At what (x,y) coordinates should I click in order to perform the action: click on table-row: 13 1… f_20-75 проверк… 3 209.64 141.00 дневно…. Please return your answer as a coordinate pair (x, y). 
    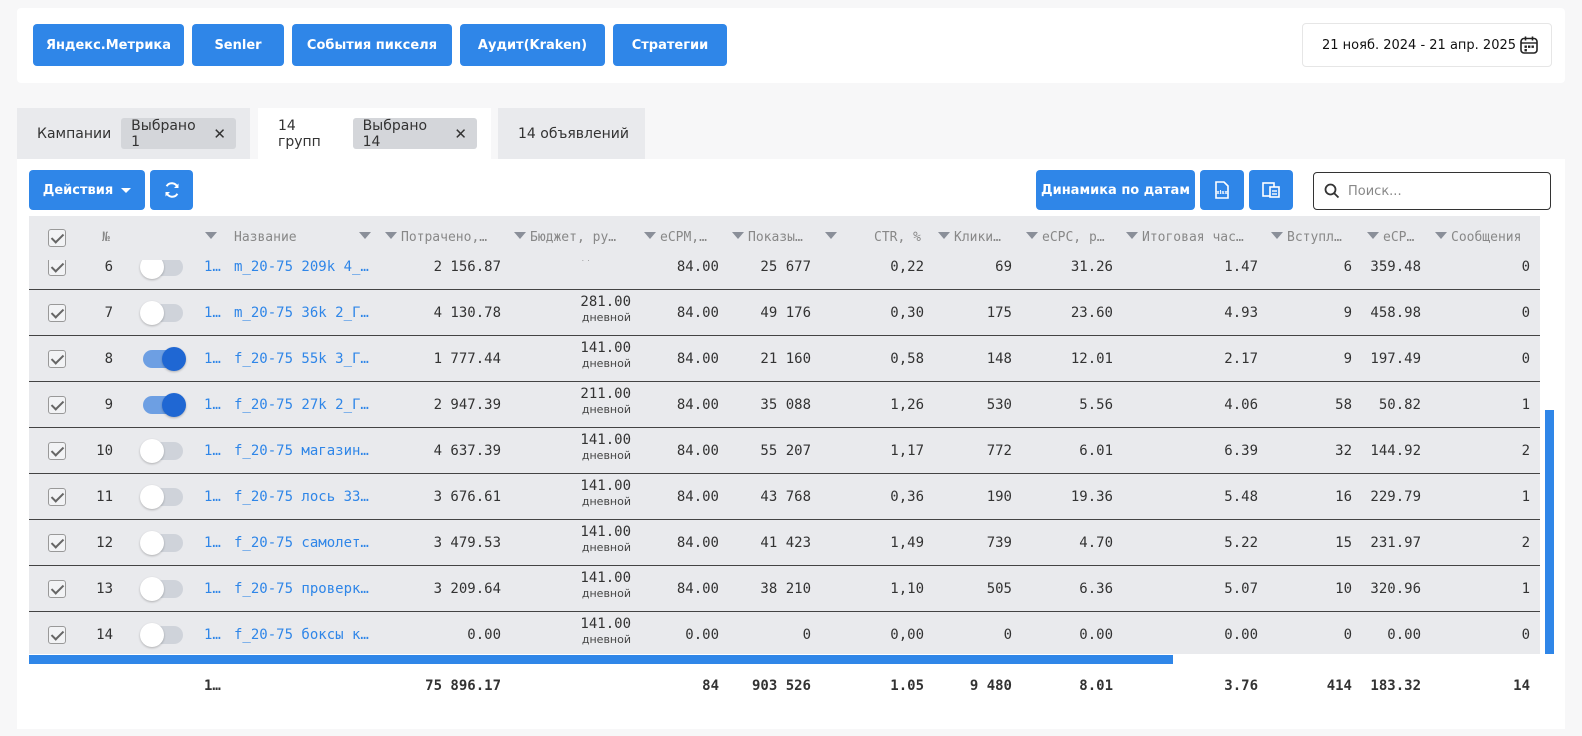
    Looking at the image, I should click on (784, 589).